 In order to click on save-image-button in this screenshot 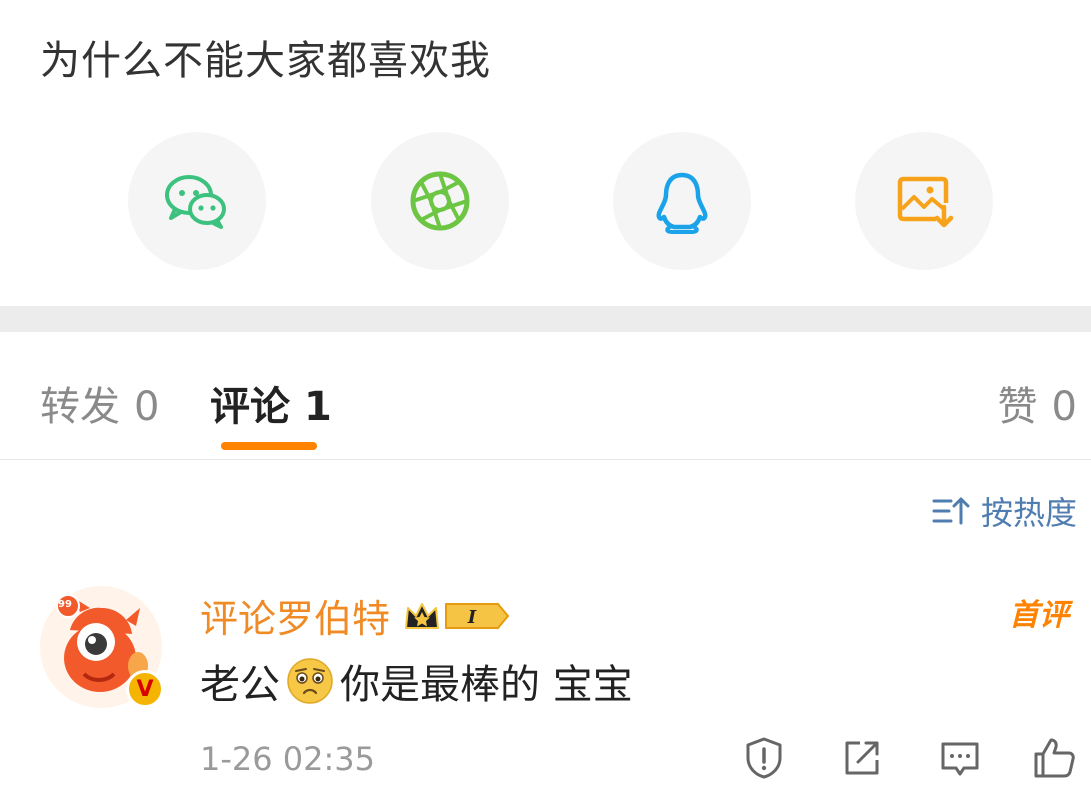, I will do `click(924, 201)`.